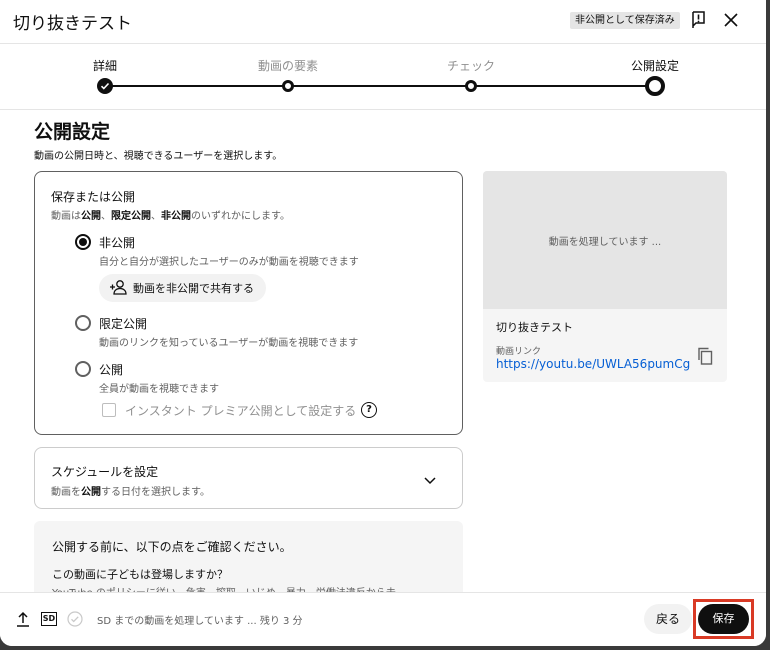 Image resolution: width=770 pixels, height=650 pixels. Describe the element at coordinates (118, 288) in the screenshot. I see `add-person-icon` at that location.